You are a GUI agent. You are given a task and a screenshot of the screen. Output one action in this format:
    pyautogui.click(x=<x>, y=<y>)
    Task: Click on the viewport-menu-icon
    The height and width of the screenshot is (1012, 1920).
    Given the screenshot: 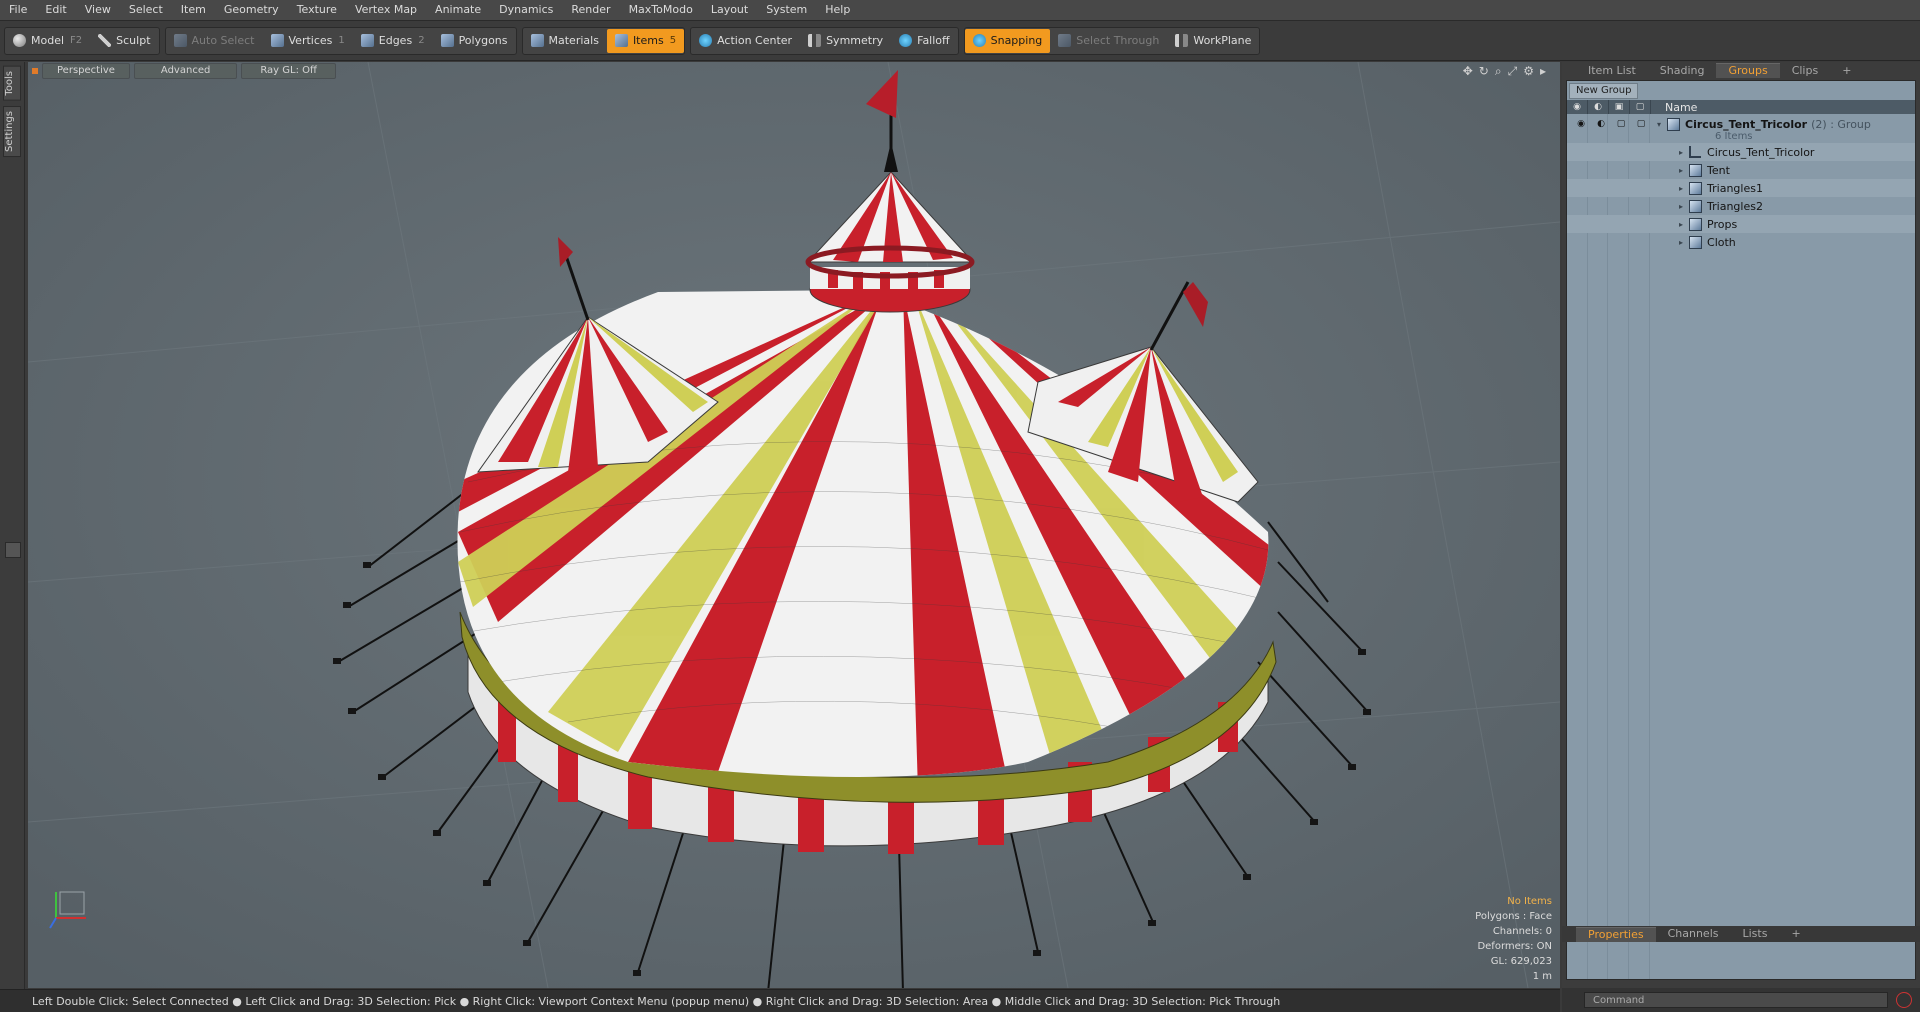 What is the action you would take?
    pyautogui.click(x=35, y=71)
    